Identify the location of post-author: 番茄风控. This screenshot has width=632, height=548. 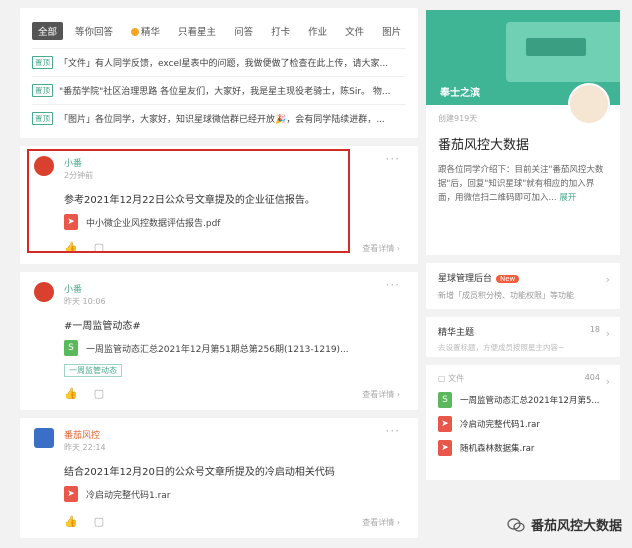
(234, 434).